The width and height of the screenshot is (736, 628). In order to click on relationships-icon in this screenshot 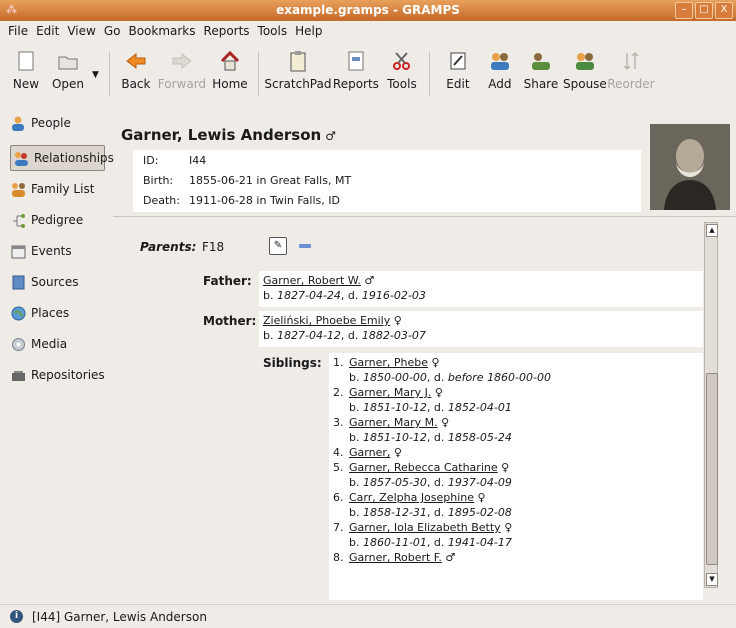, I will do `click(21, 158)`.